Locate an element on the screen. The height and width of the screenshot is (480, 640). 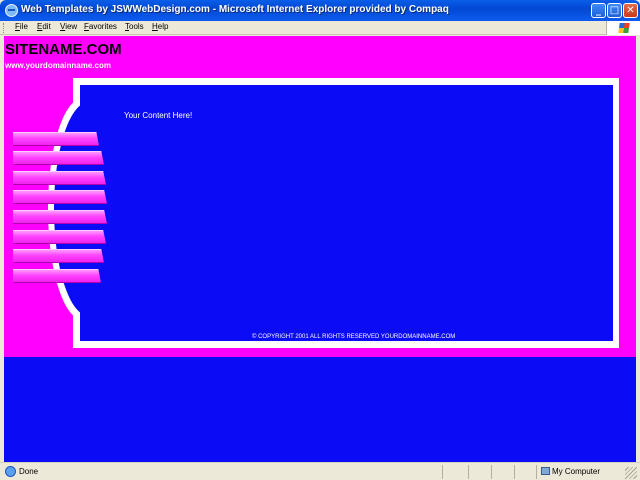
windows-logo-icon is located at coordinates (623, 28).